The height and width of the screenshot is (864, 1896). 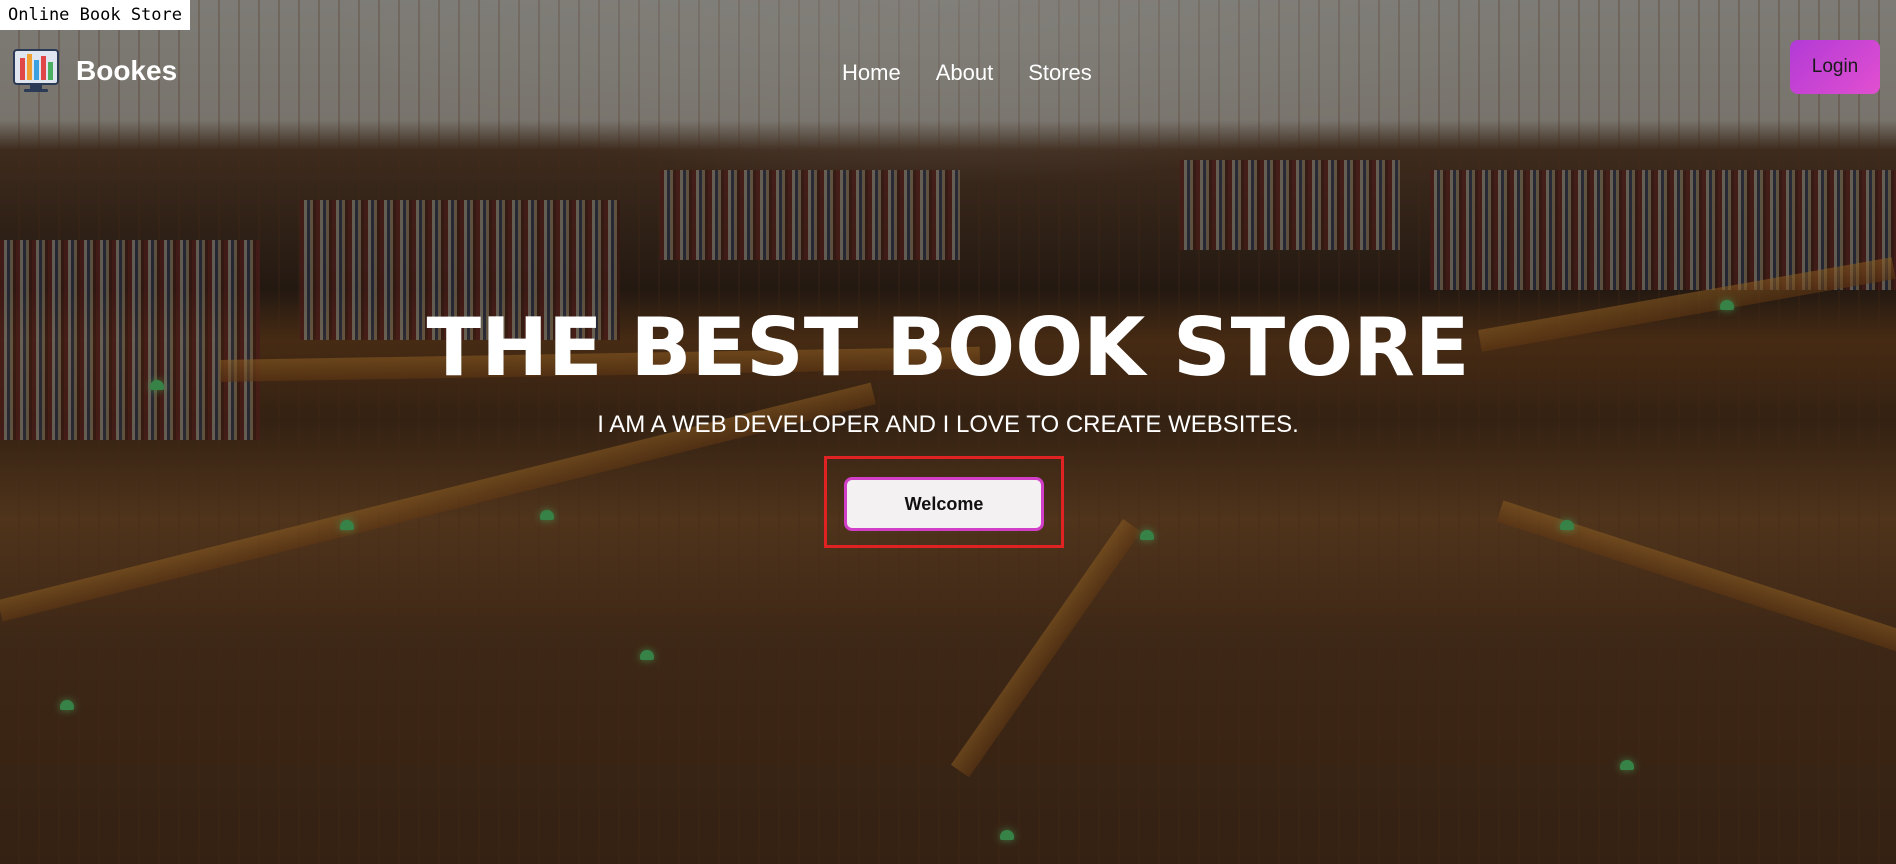 What do you see at coordinates (1060, 73) in the screenshot?
I see `nav-stores-link: Stores` at bounding box center [1060, 73].